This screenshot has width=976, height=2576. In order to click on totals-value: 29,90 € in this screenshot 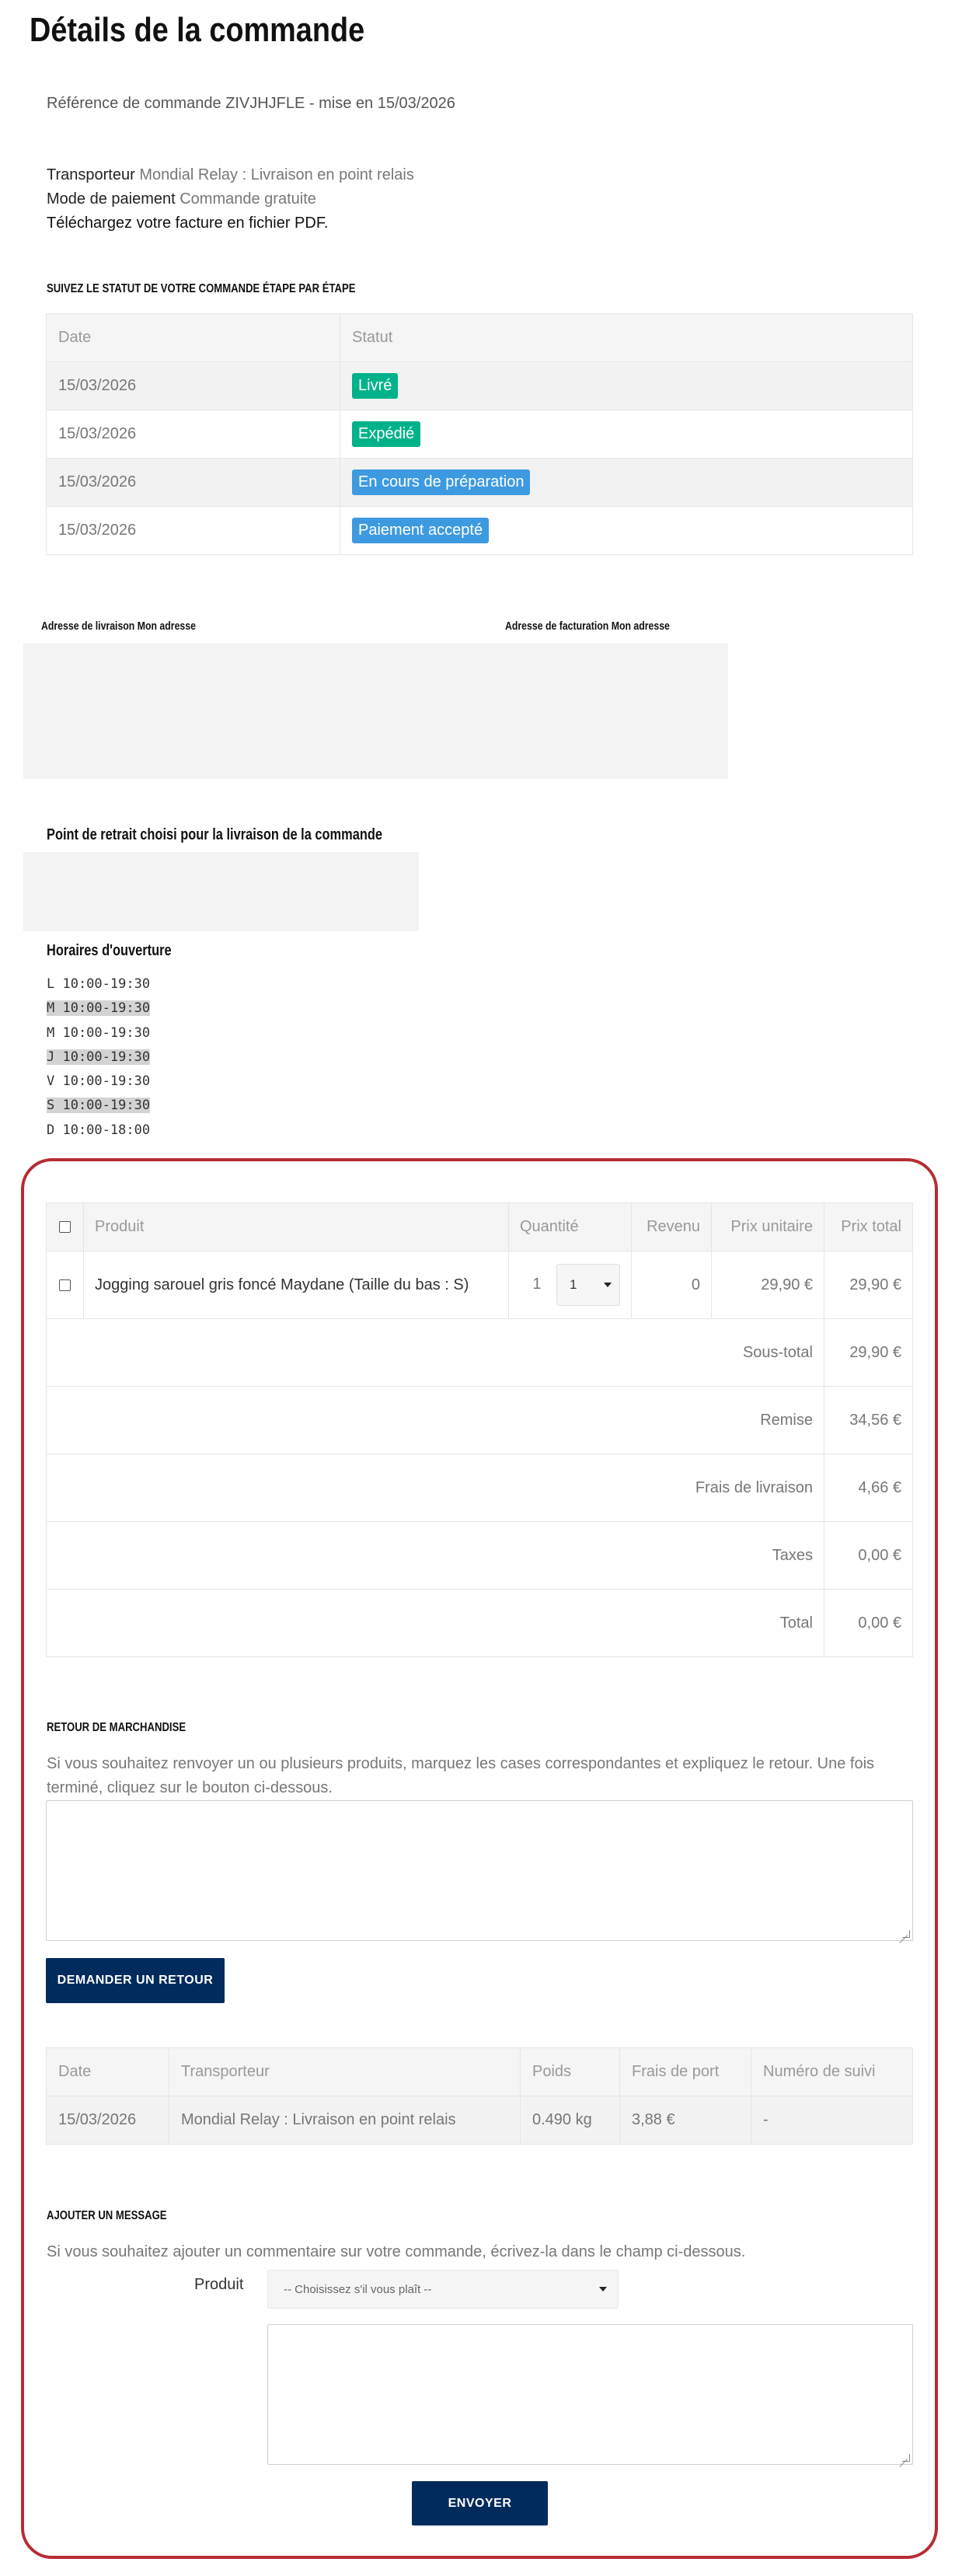, I will do `click(868, 1353)`.